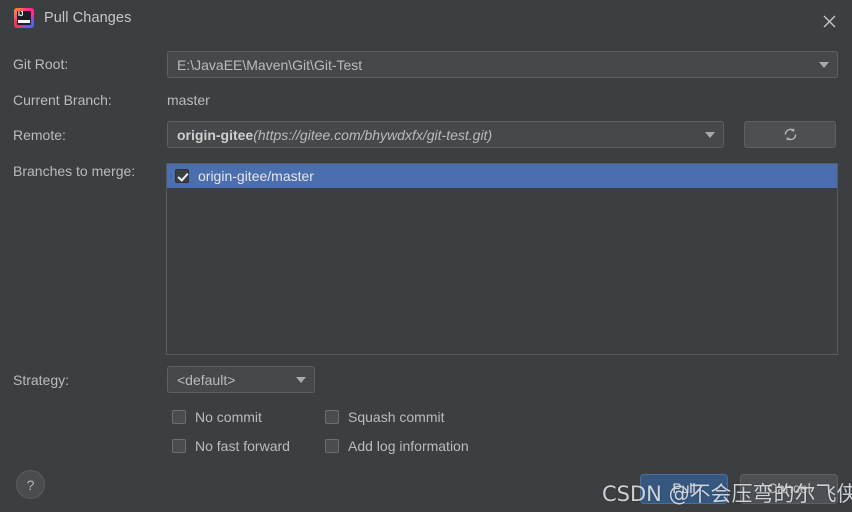 The image size is (852, 512). I want to click on close-icon, so click(829, 21).